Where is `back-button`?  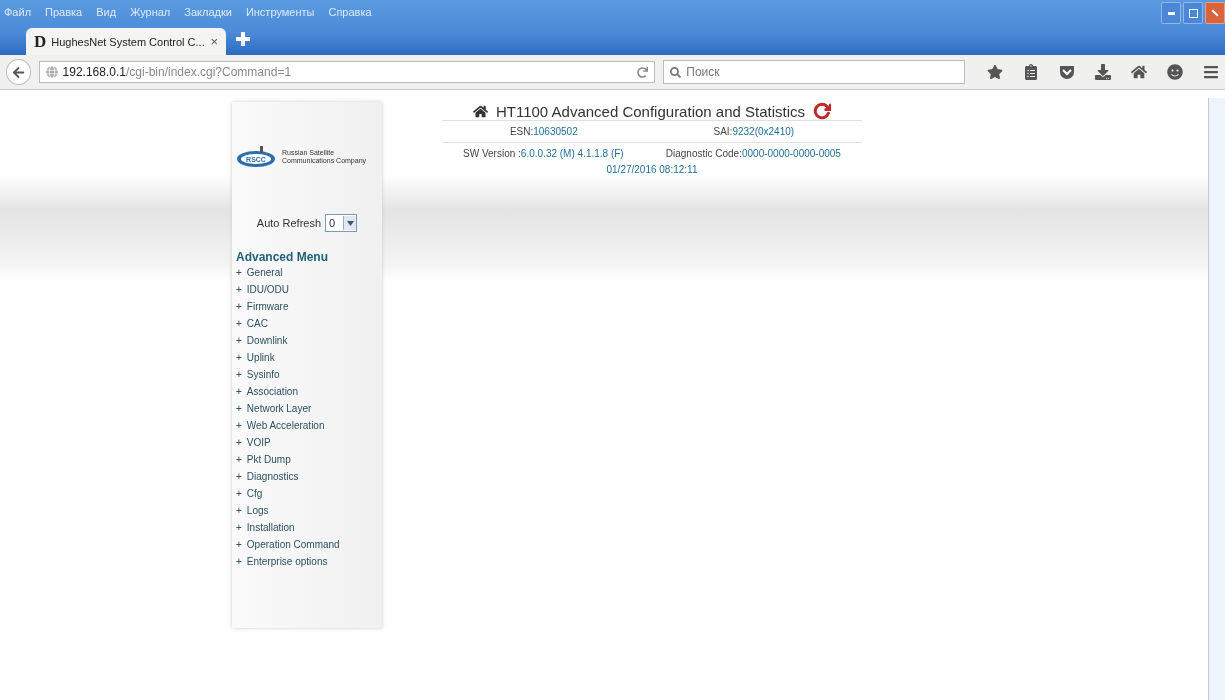
back-button is located at coordinates (18, 72).